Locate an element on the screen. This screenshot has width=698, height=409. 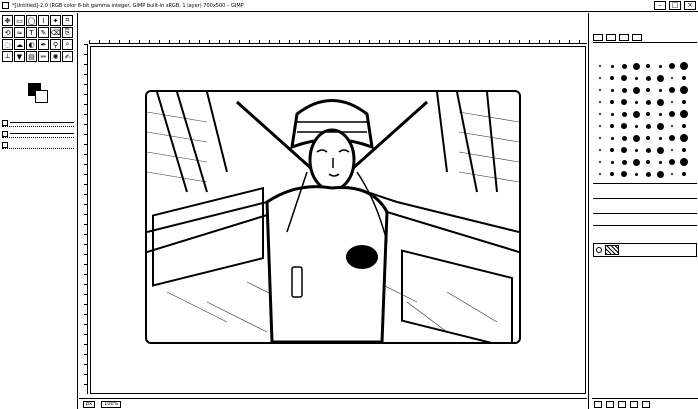
raise-layer-icon is located at coordinates (610, 404).